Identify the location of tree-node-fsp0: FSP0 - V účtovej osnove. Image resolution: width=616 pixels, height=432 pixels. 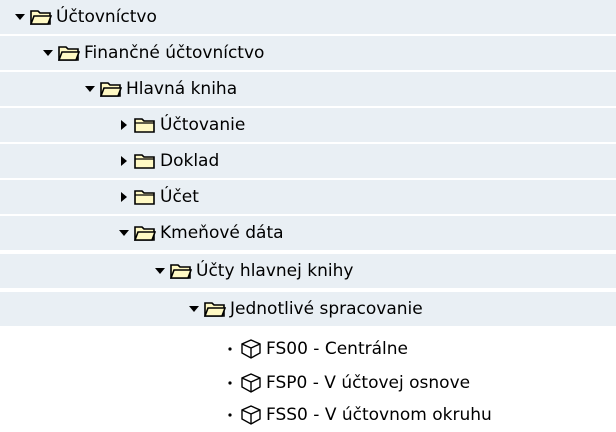
(308, 383).